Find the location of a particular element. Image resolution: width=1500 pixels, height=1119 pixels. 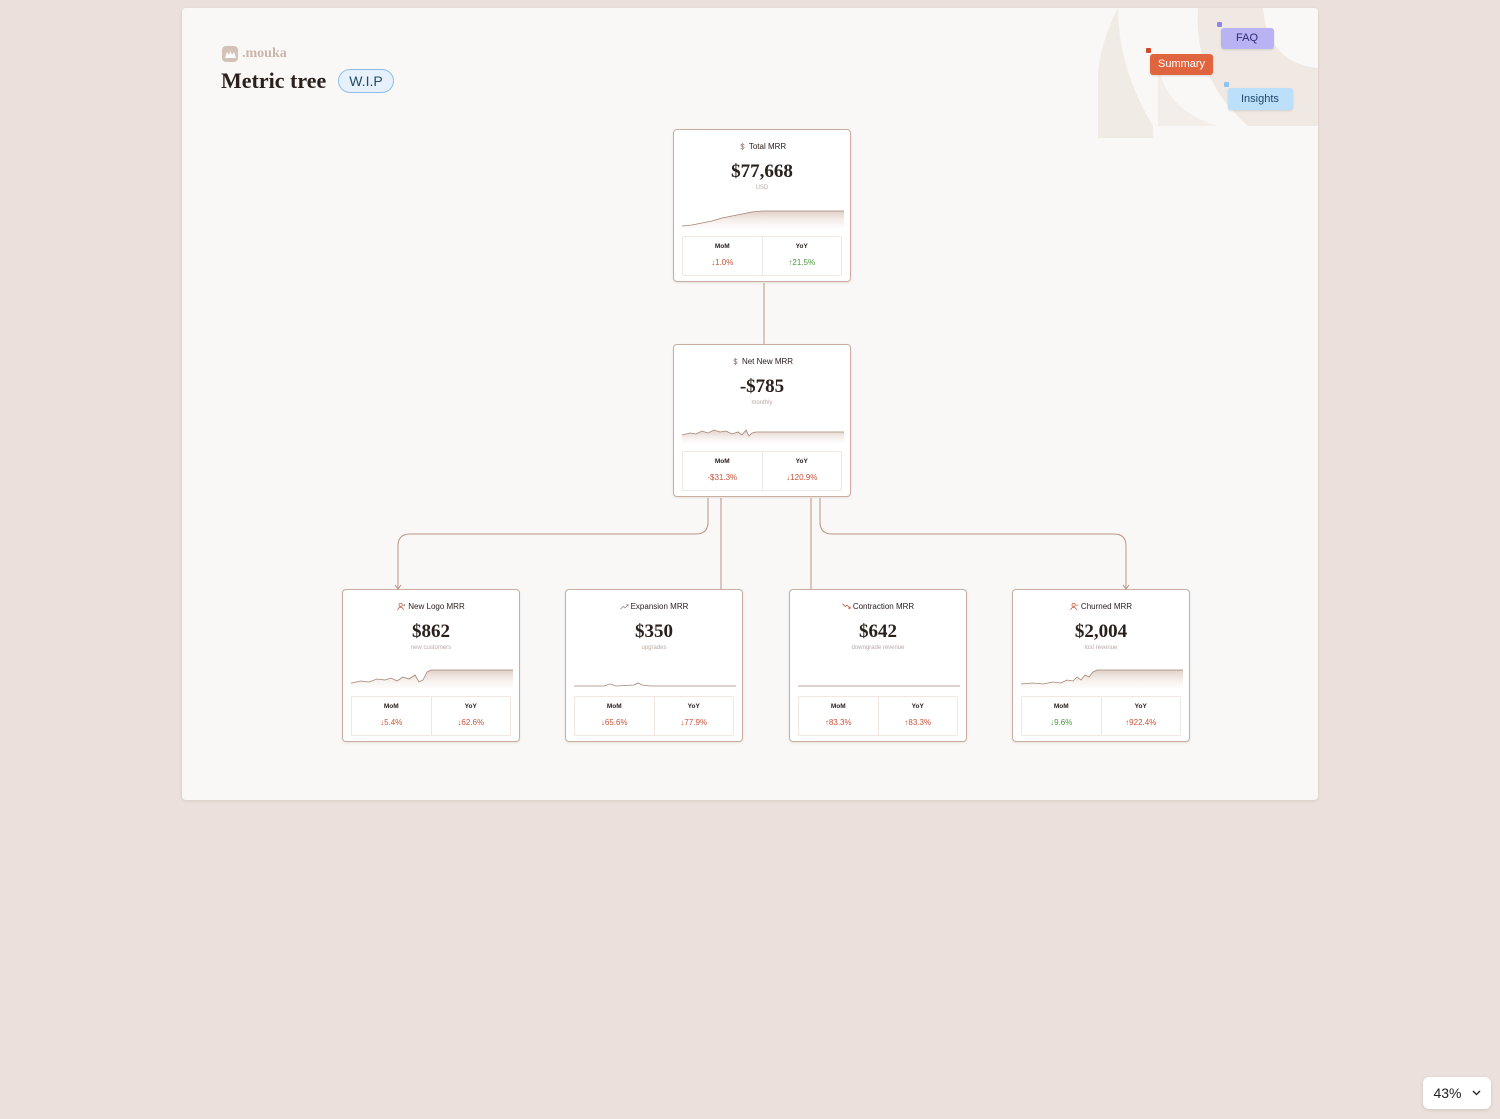

card-subtitle: USD is located at coordinates (762, 188).